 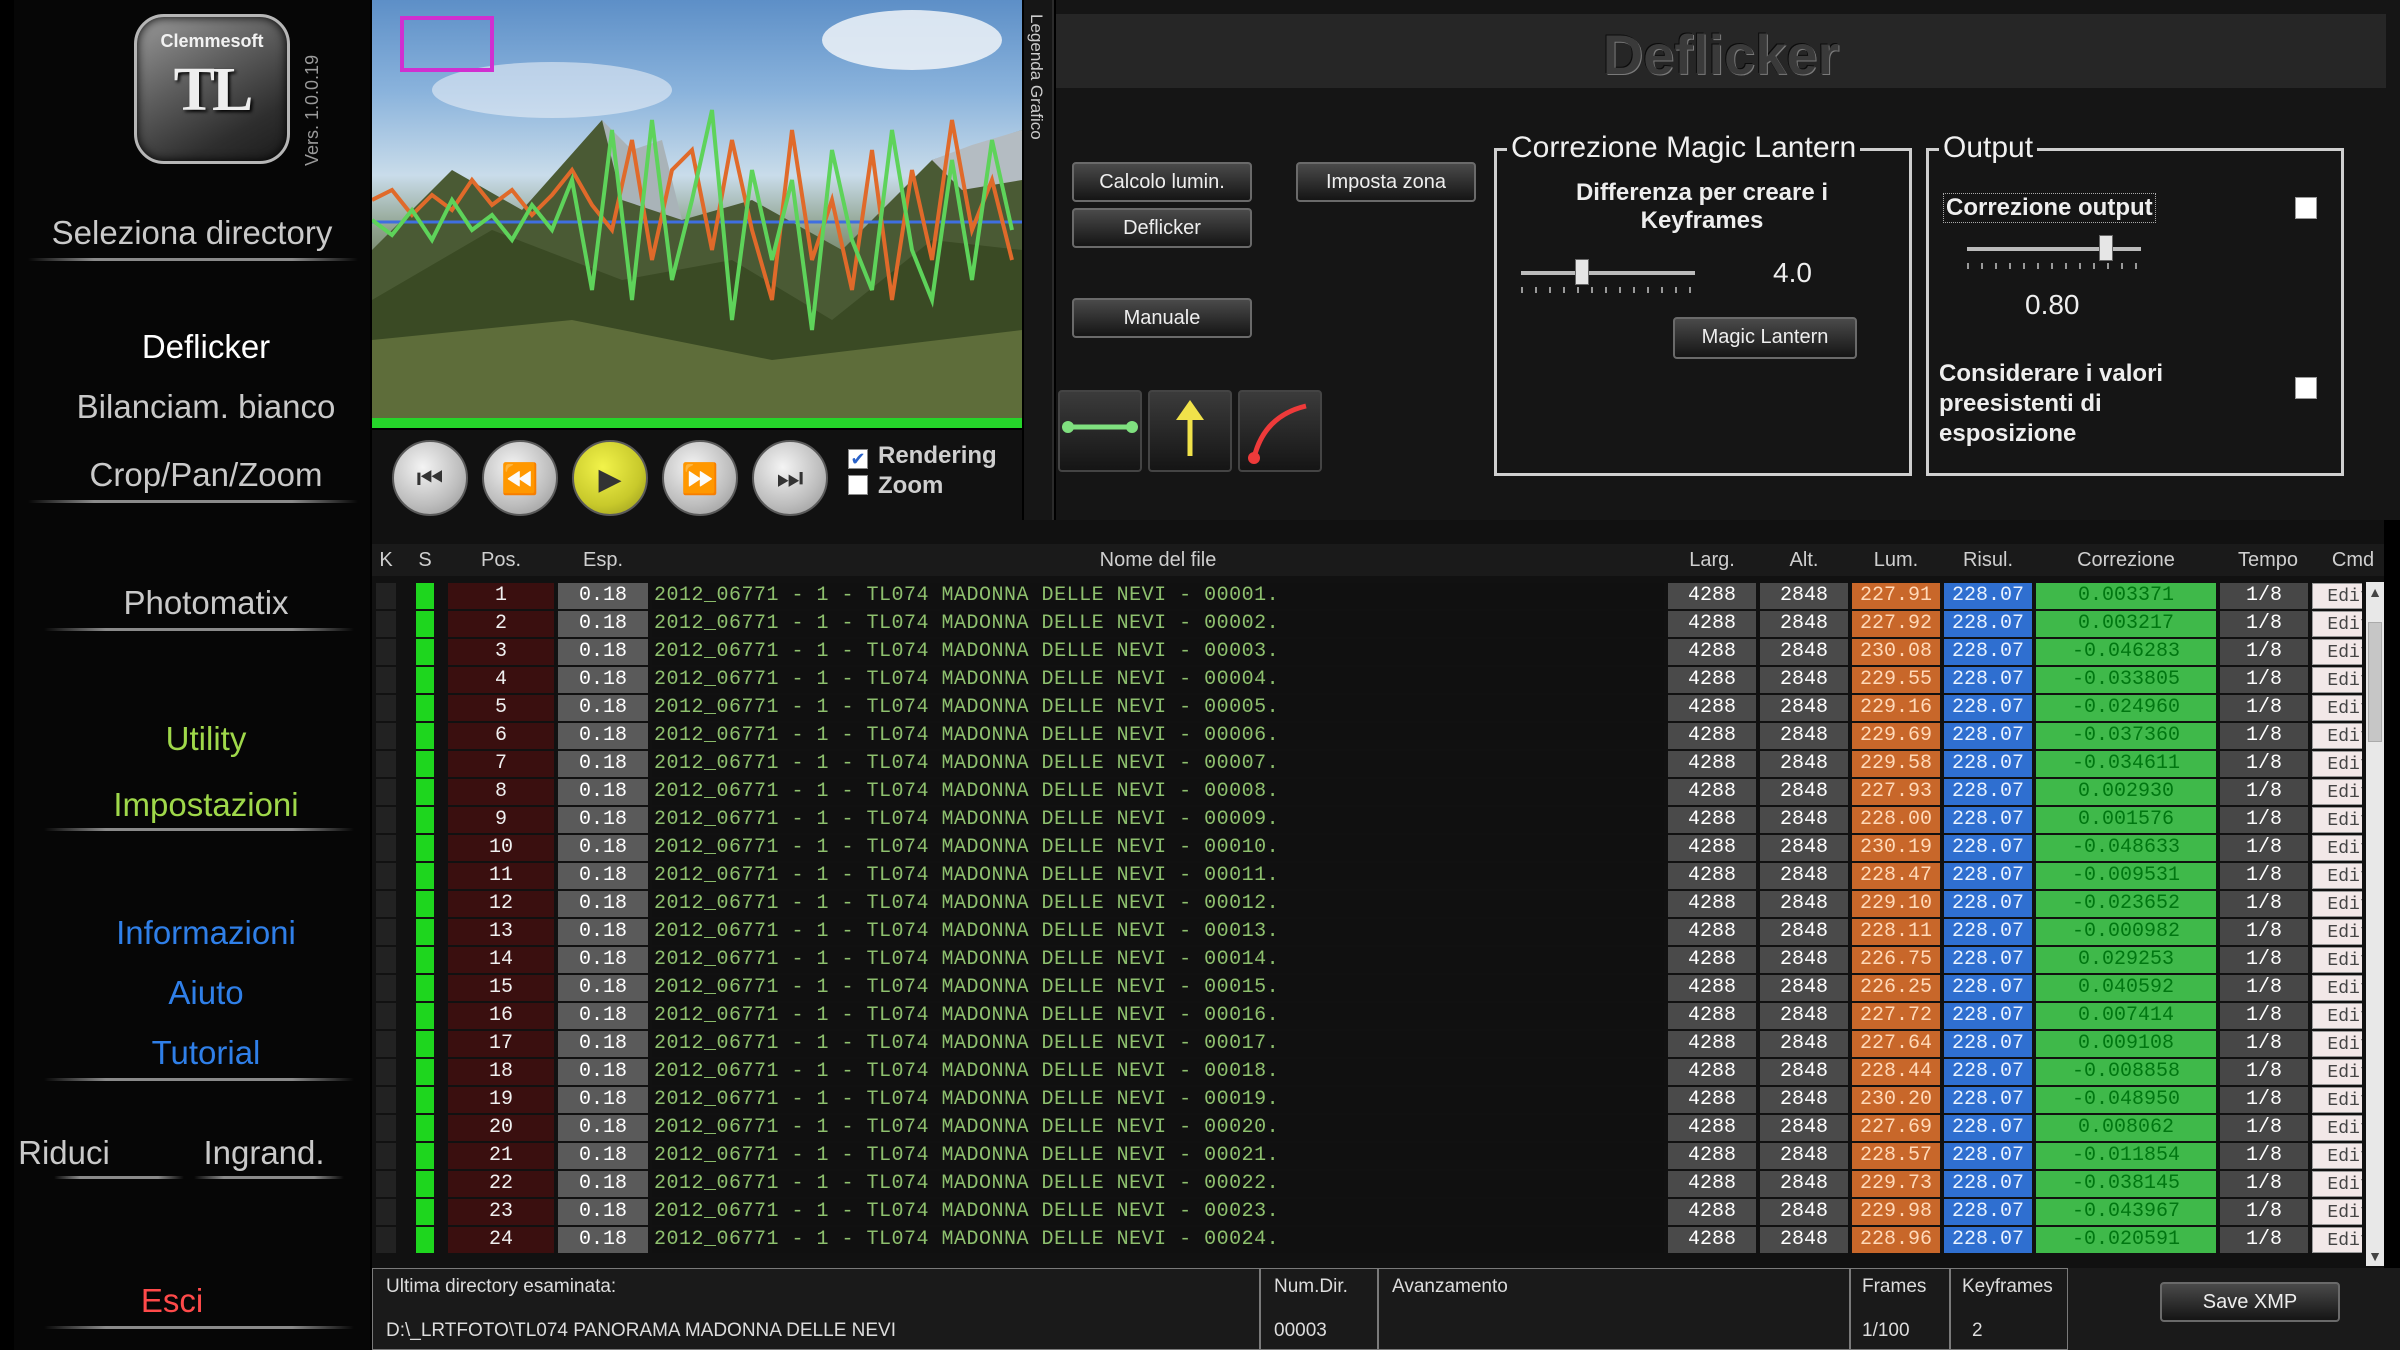 I want to click on sidebar-item-photomatix: Photomatix, so click(x=206, y=603).